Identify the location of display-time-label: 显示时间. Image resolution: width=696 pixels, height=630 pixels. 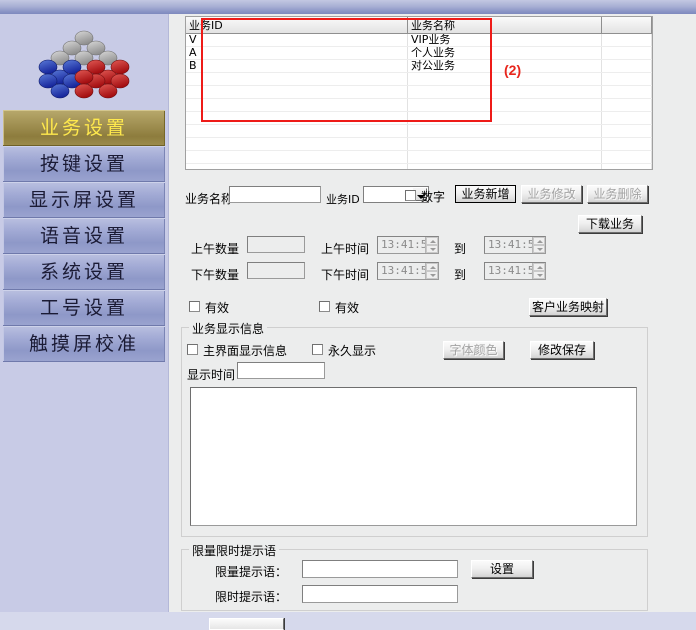
(211, 375).